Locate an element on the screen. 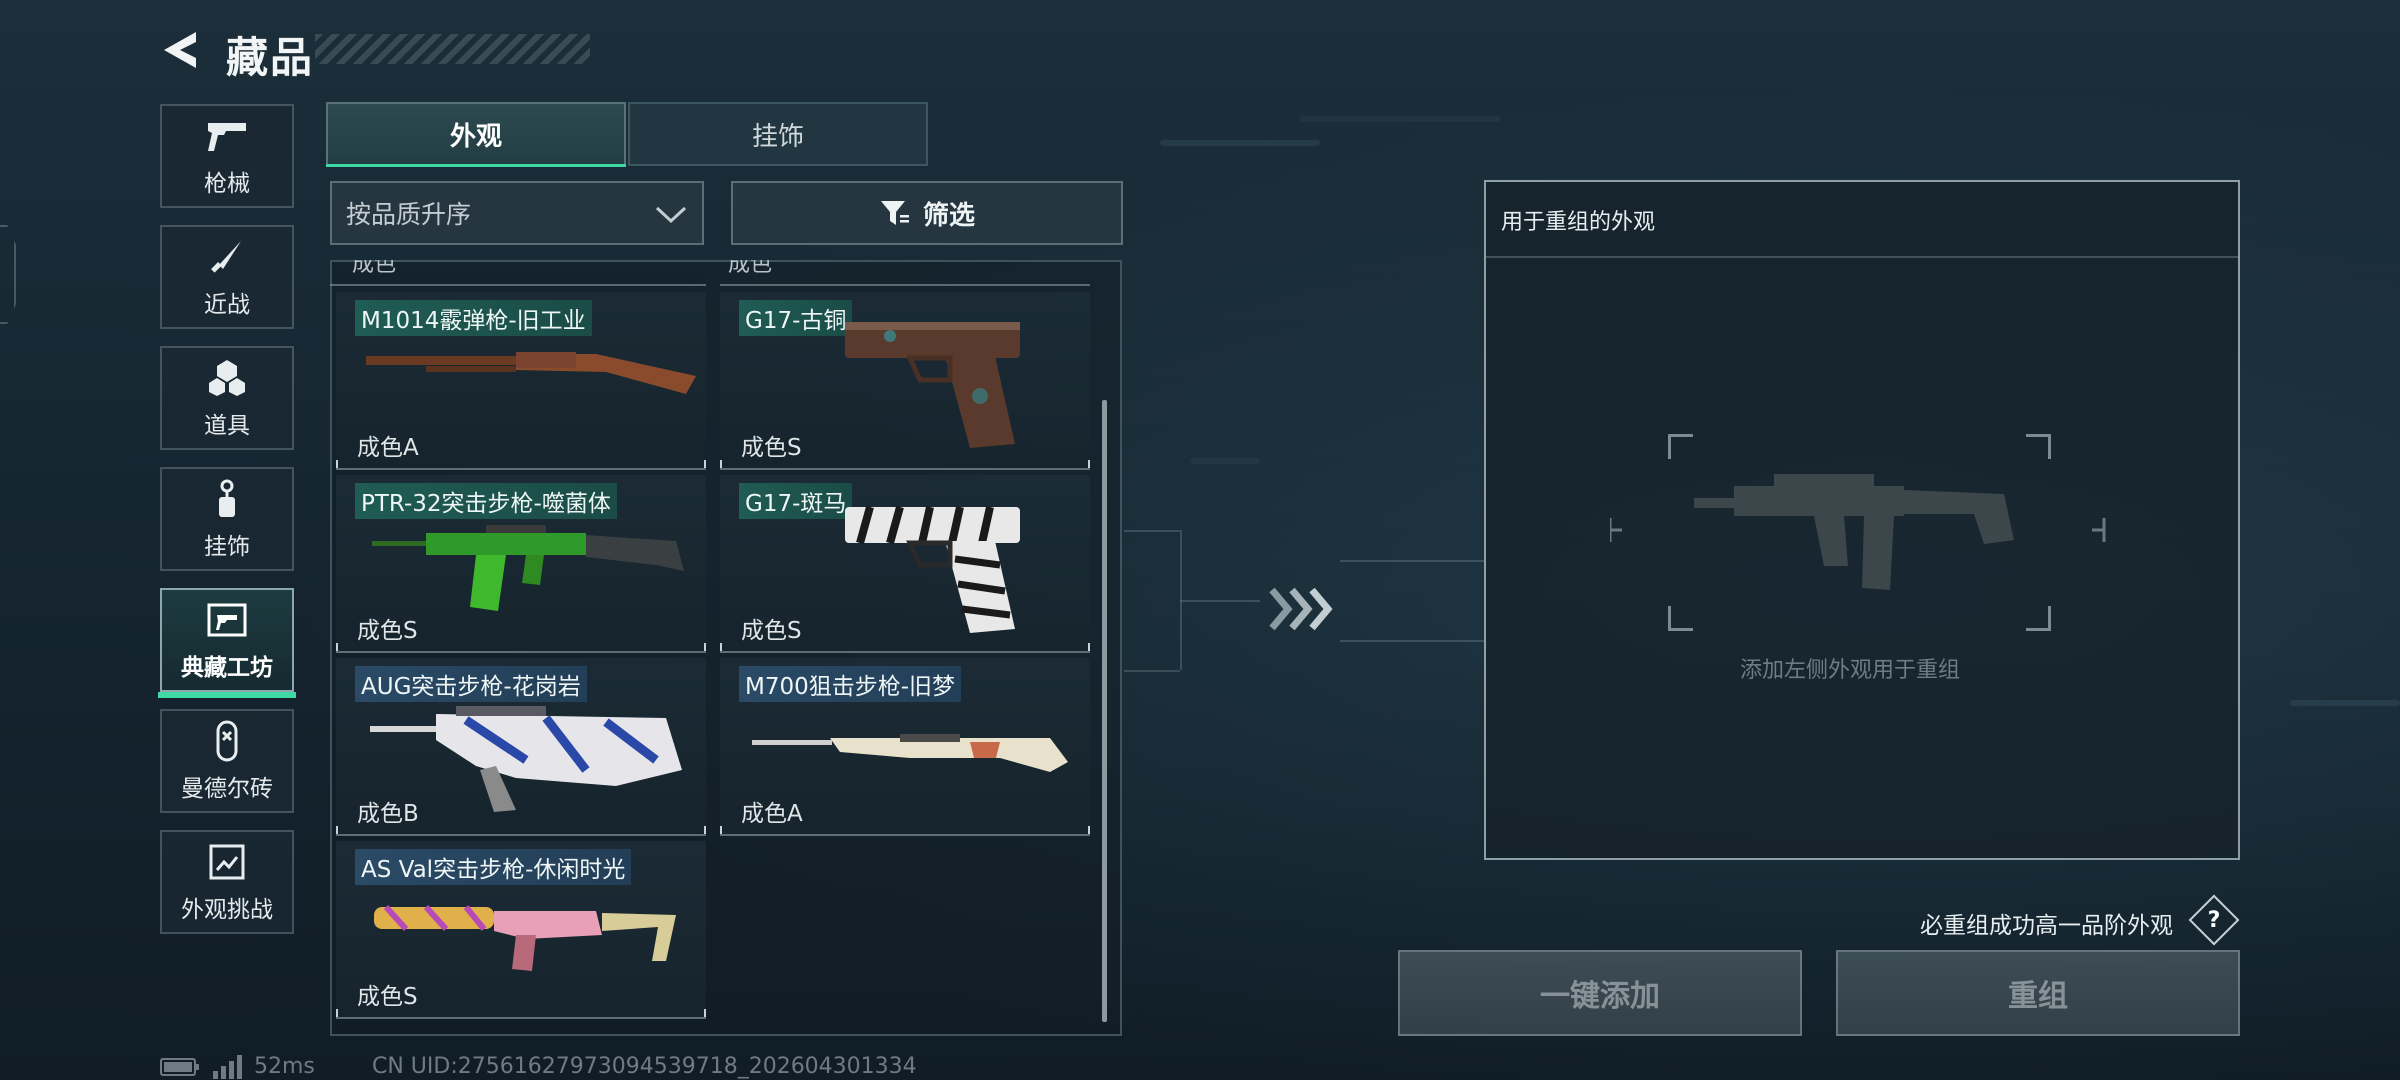  sort-dropdown: 按品质升序 is located at coordinates (517, 213).